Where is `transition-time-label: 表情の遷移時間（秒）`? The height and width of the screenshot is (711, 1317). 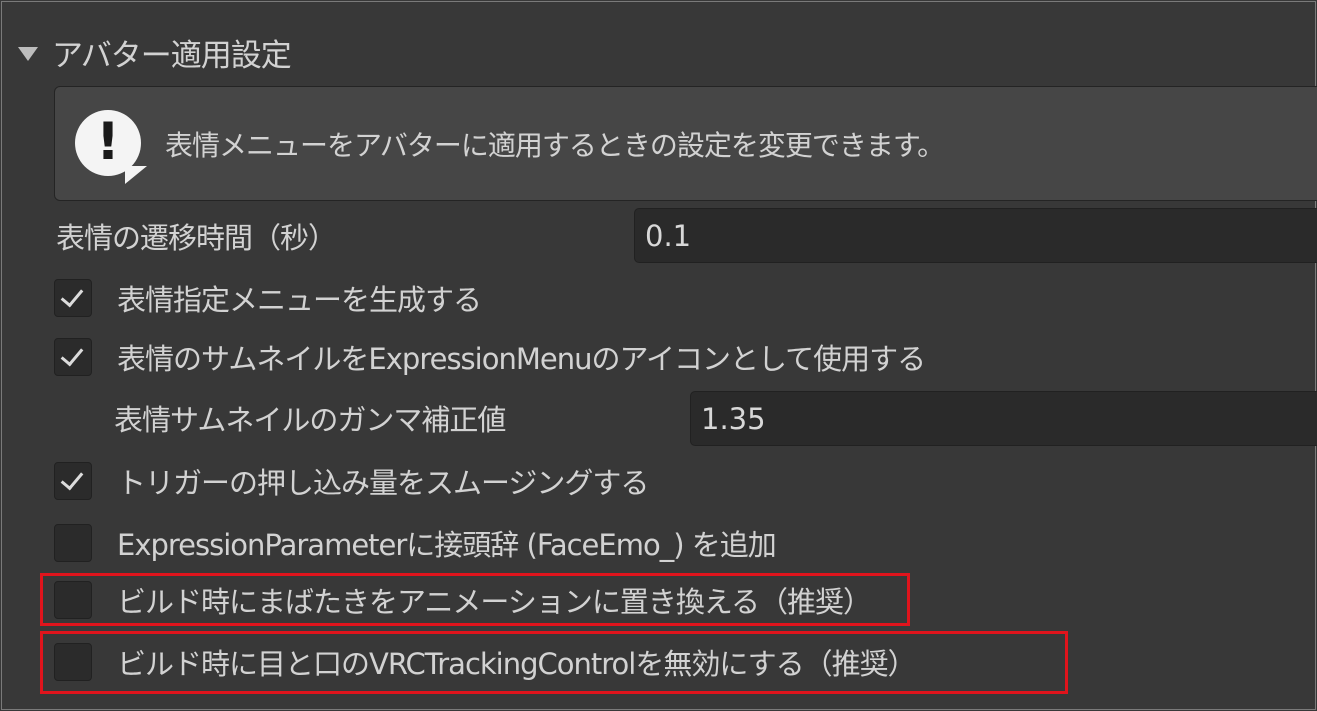
transition-time-label: 表情の遷移時間（秒） is located at coordinates (196, 238).